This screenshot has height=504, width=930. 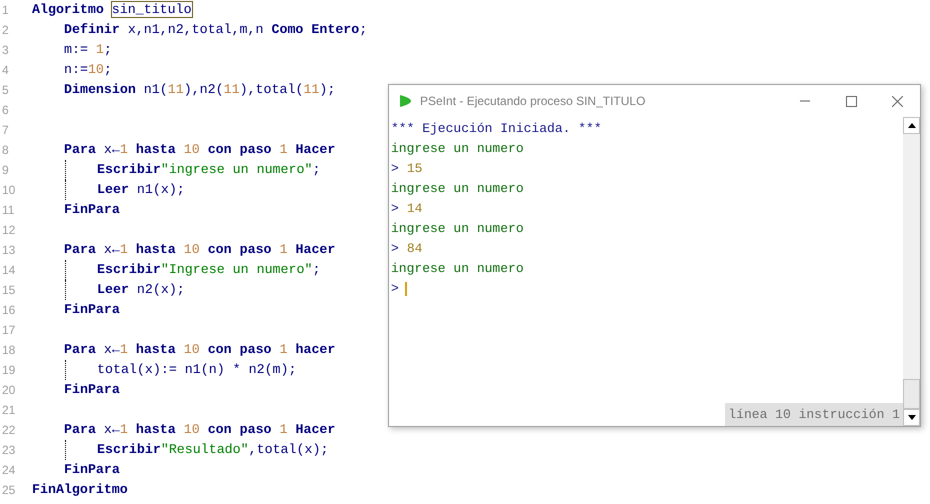 I want to click on code-line: total(x):= n1(n) * n2(m);, so click(x=196, y=370).